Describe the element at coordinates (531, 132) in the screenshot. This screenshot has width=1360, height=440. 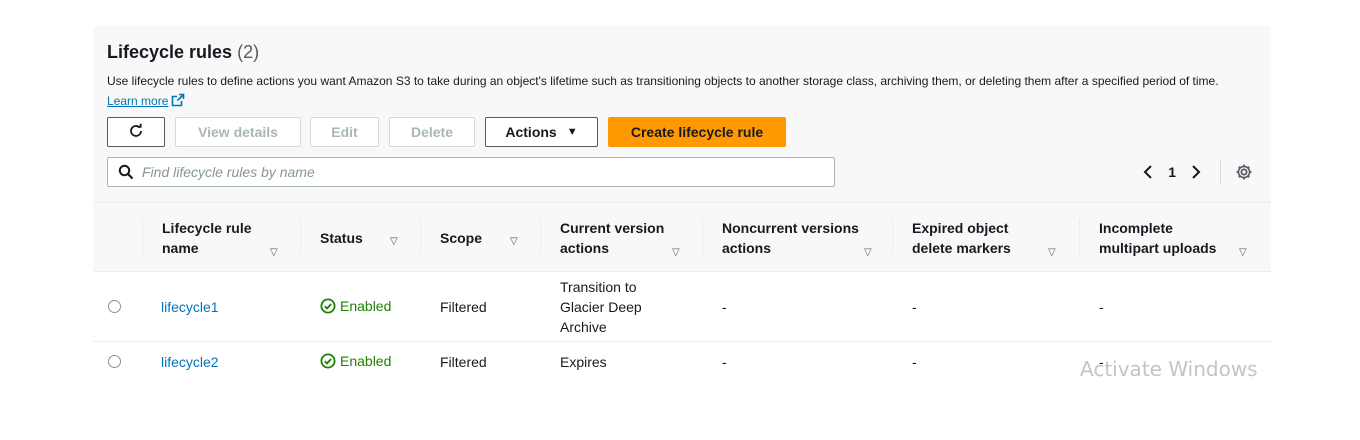
I see `actions-label: Actions` at that location.